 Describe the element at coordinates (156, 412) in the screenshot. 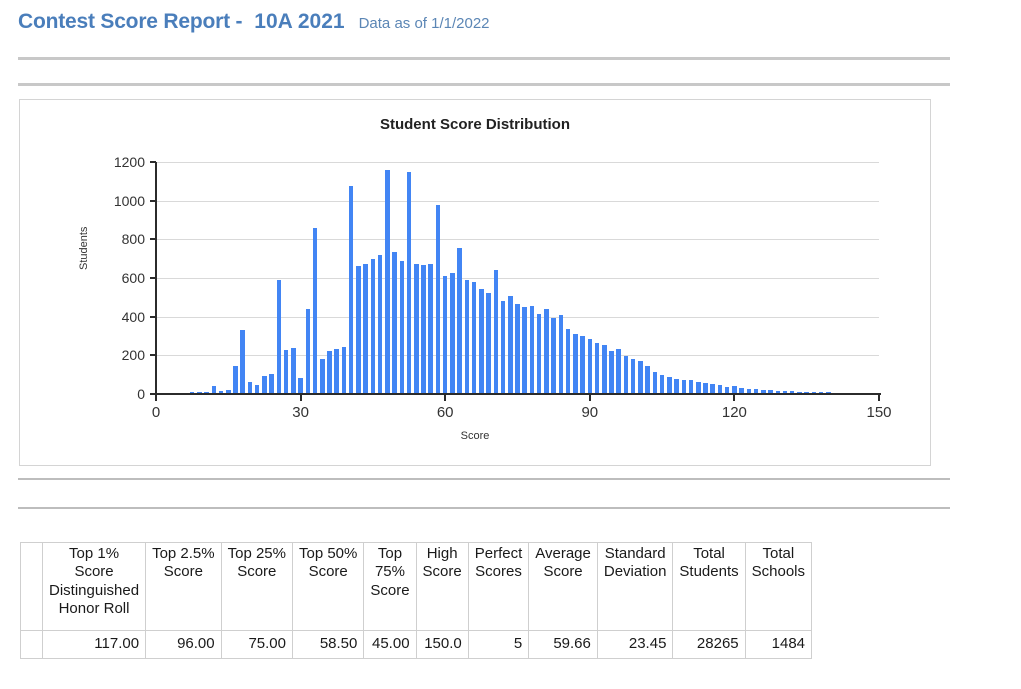

I see `x-tick-label: 0` at that location.